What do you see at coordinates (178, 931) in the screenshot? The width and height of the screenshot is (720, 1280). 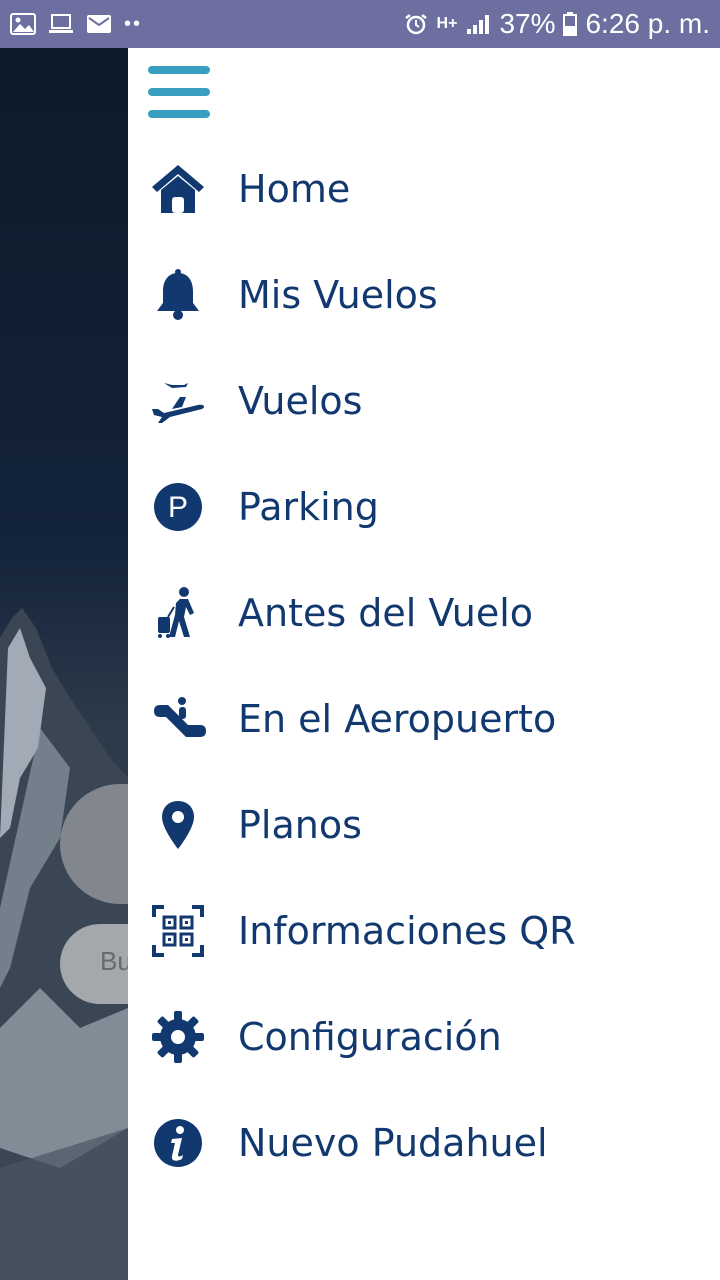 I see `qr-code-icon` at bounding box center [178, 931].